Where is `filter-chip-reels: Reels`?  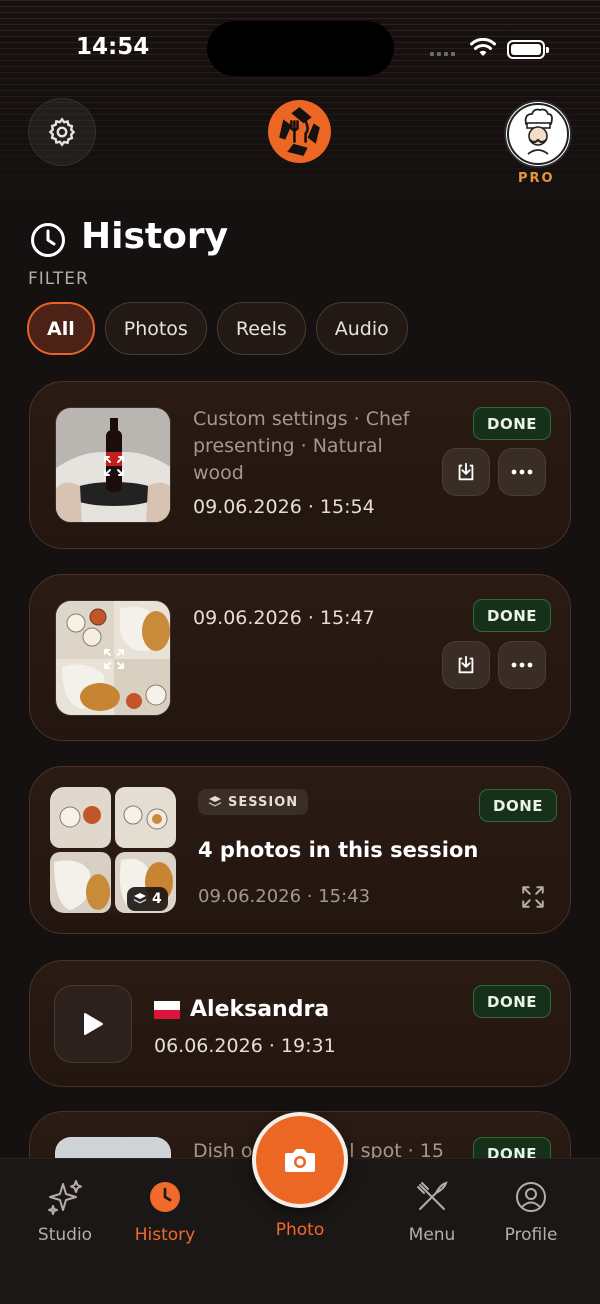 filter-chip-reels: Reels is located at coordinates (261, 328).